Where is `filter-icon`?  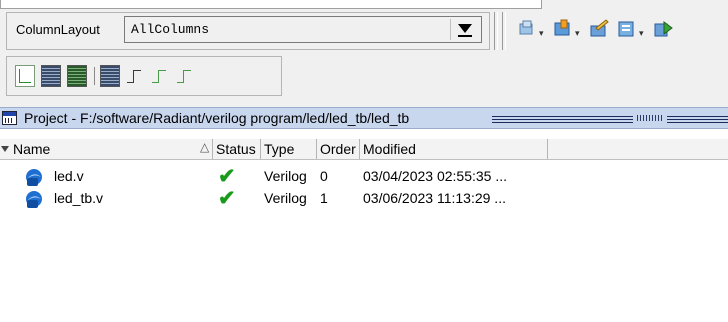
filter-icon is located at coordinates (527, 29).